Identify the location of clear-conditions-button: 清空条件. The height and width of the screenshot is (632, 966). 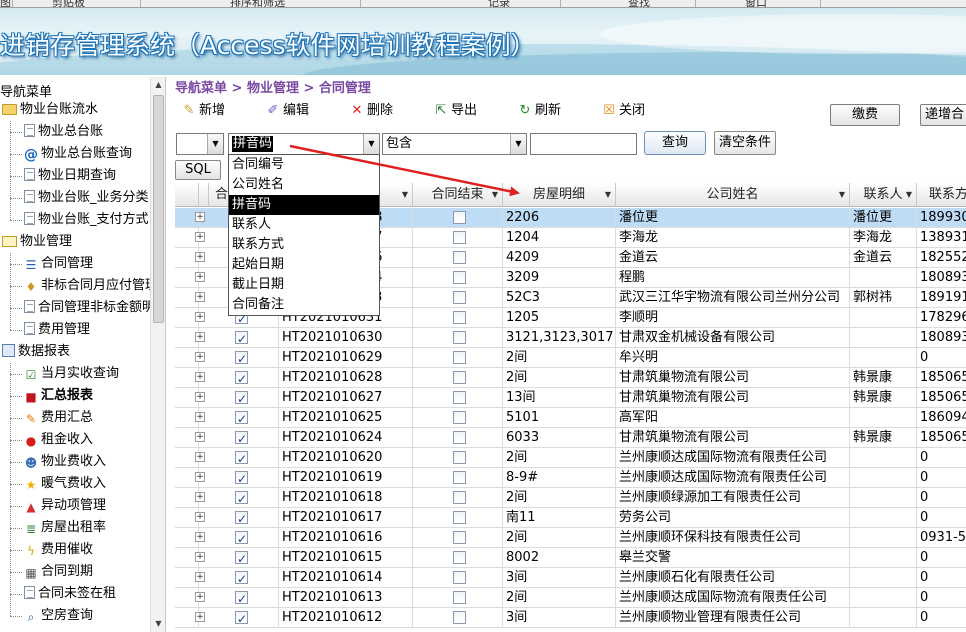
(745, 143).